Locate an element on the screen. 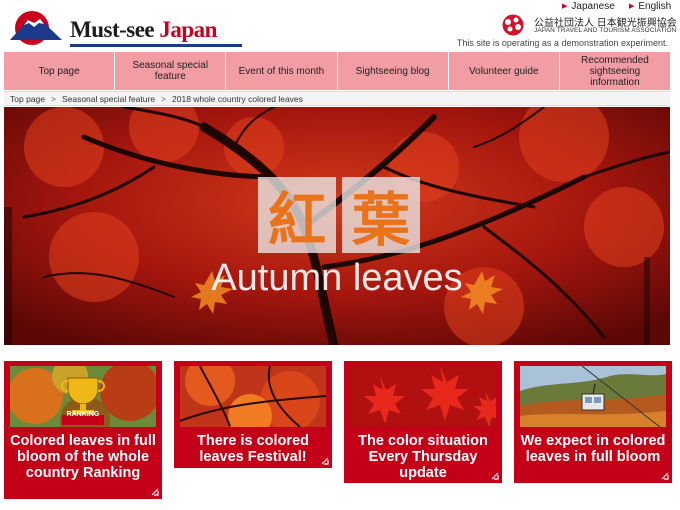 The height and width of the screenshot is (510, 680). logo-underline is located at coordinates (156, 45).